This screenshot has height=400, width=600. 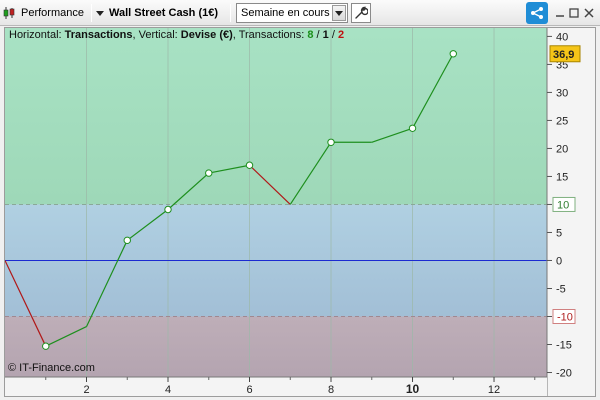 I want to click on lower-band-tag-label: -10, so click(x=565, y=317).